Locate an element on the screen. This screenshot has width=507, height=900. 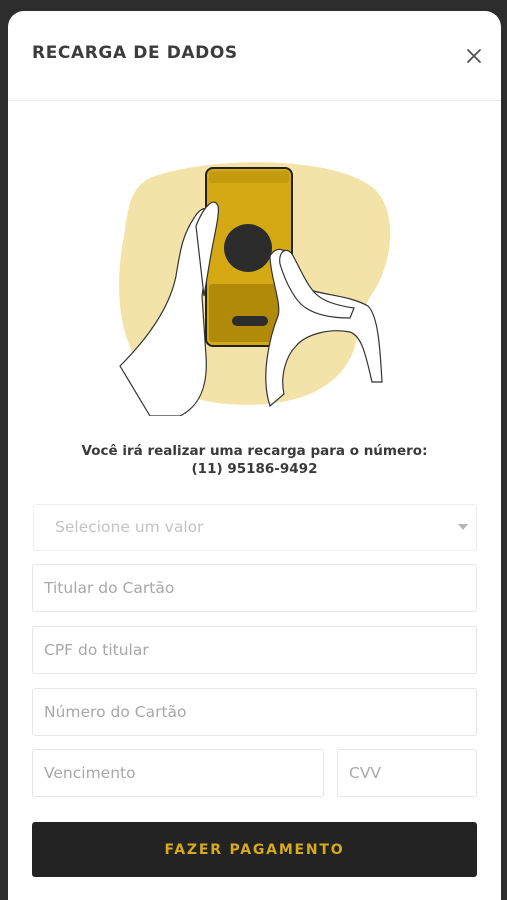
pay-button: FAZER PAGAMENTO is located at coordinates (254, 849).